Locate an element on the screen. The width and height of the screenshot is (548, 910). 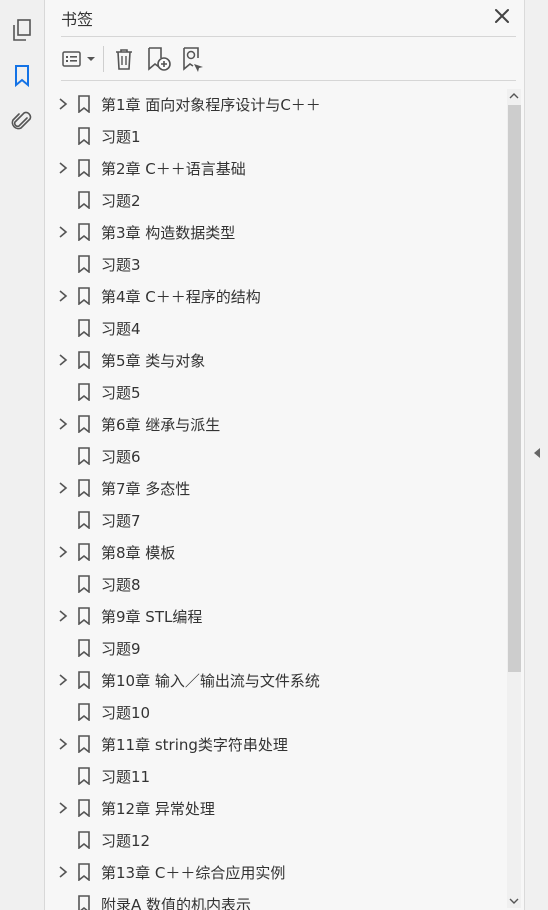
bookmark-item: 第4章 C＋＋程序的结构 is located at coordinates (276, 296).